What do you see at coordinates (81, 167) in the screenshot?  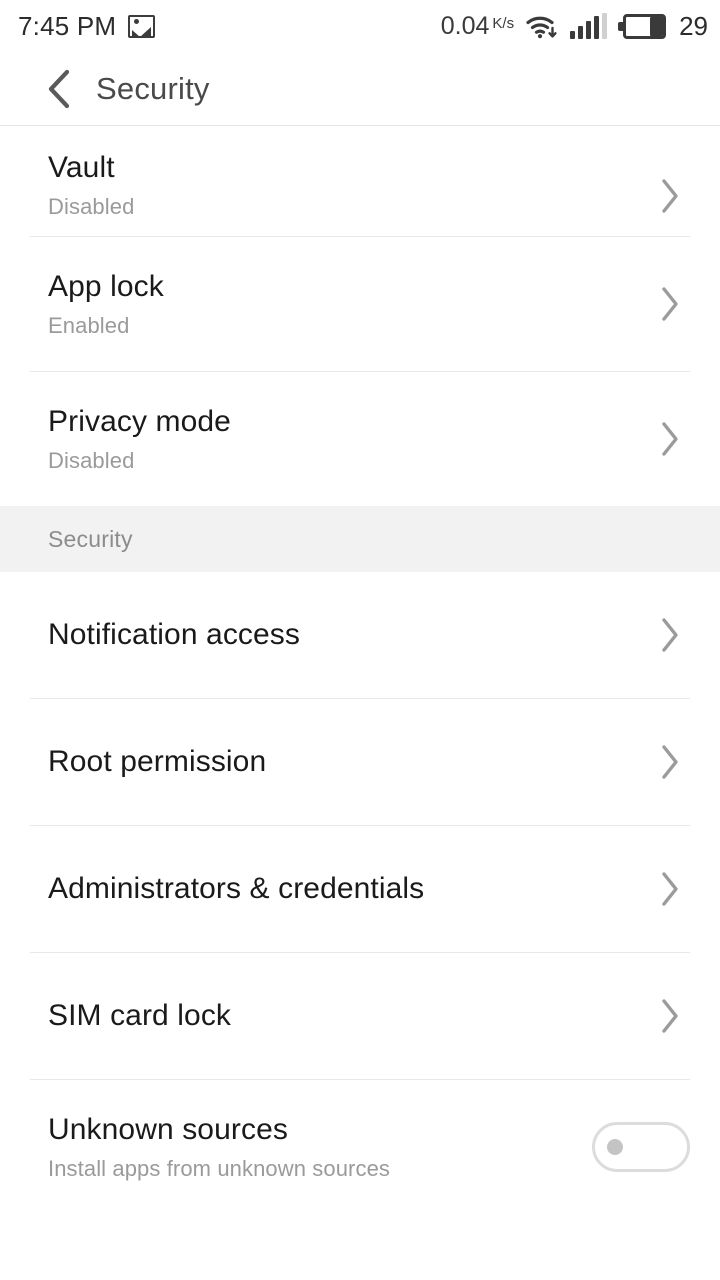 I see `list-item-title: Vault` at bounding box center [81, 167].